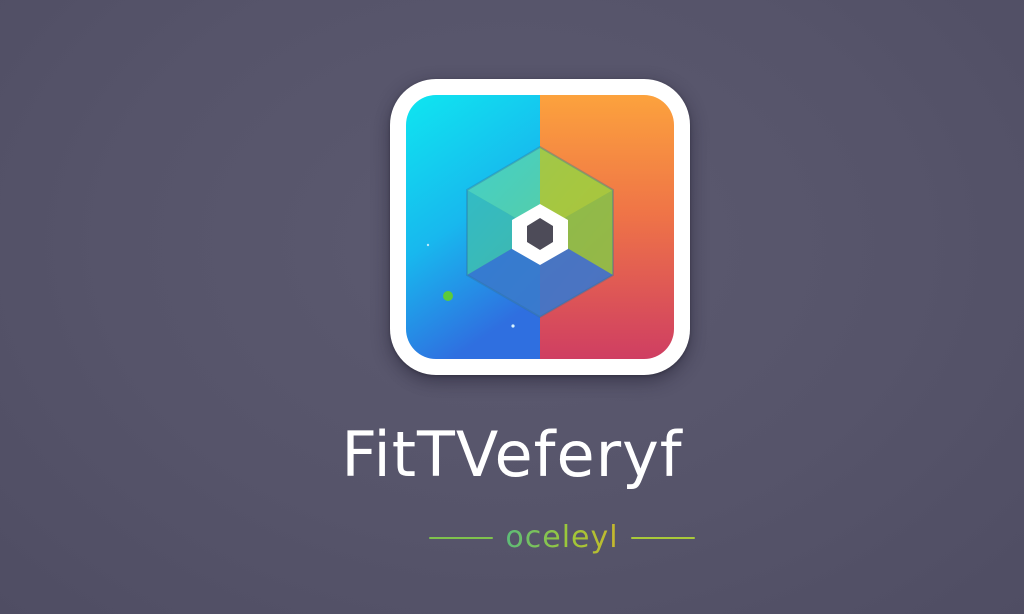  Describe the element at coordinates (512, 454) in the screenshot. I see `brand-name: FitTVeferyf` at that location.